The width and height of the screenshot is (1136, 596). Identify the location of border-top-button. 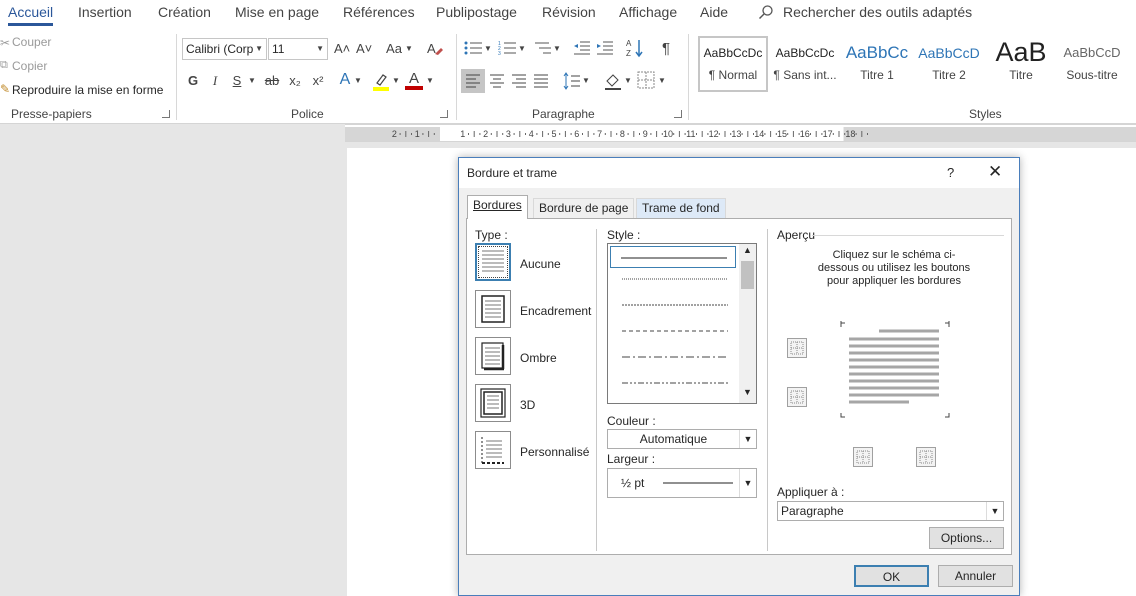
(797, 348).